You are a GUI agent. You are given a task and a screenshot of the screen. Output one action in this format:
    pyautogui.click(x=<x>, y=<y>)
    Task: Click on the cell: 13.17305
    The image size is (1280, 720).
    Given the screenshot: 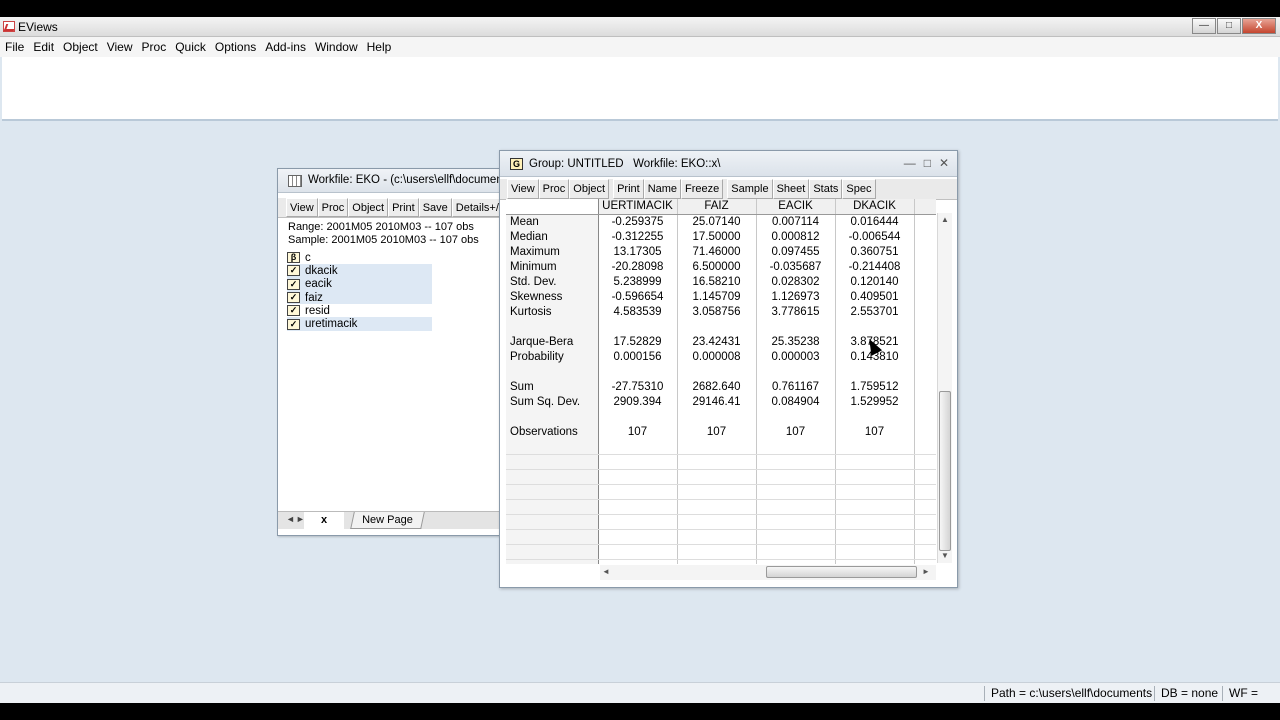 What is the action you would take?
    pyautogui.click(x=638, y=251)
    